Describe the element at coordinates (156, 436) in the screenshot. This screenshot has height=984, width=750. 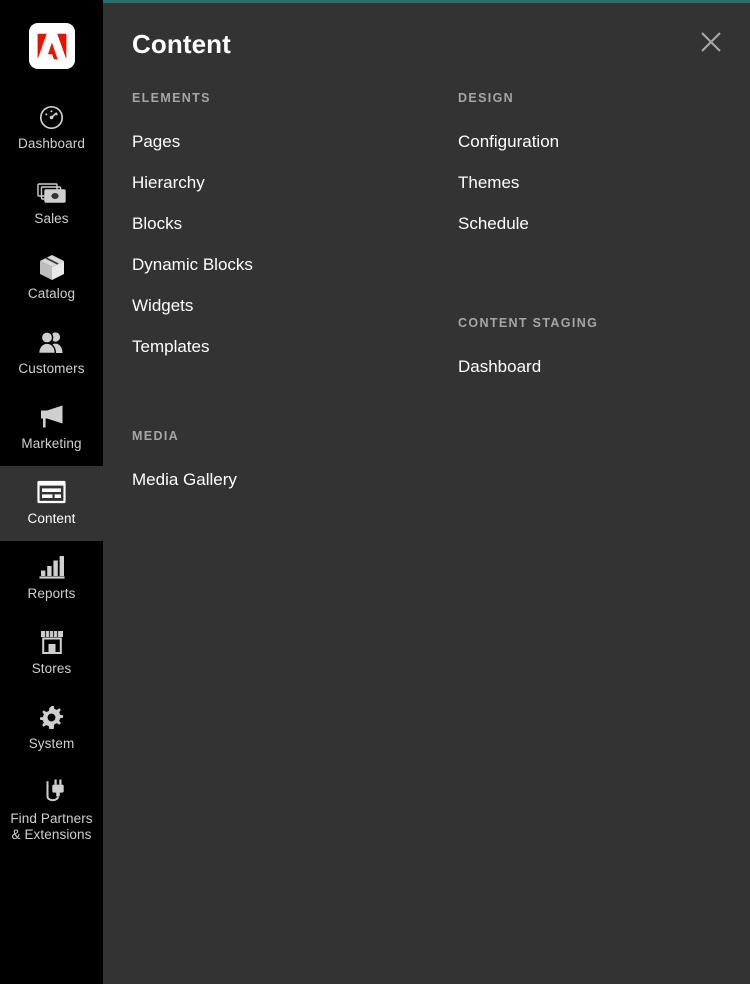
I see `group-title-media: MEDIA` at that location.